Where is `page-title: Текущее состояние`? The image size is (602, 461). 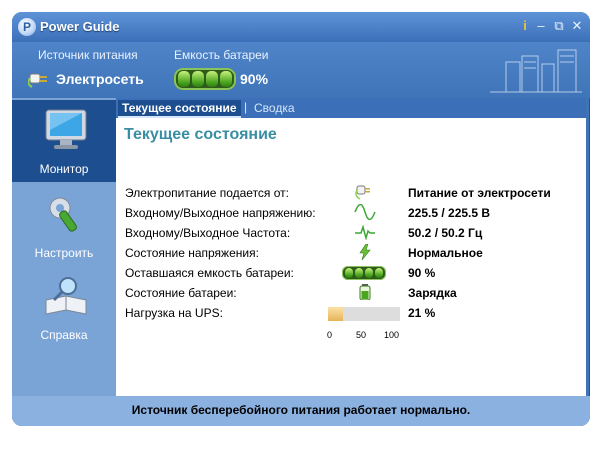
page-title: Текущее состояние is located at coordinates (200, 134).